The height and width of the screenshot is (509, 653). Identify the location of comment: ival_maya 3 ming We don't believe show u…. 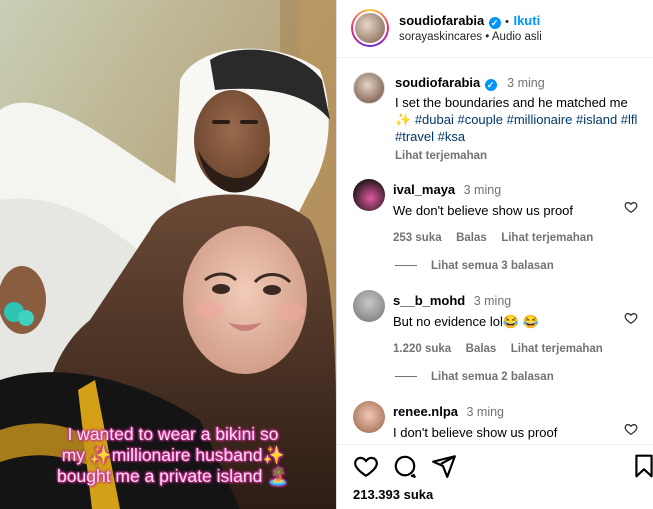
(508, 213).